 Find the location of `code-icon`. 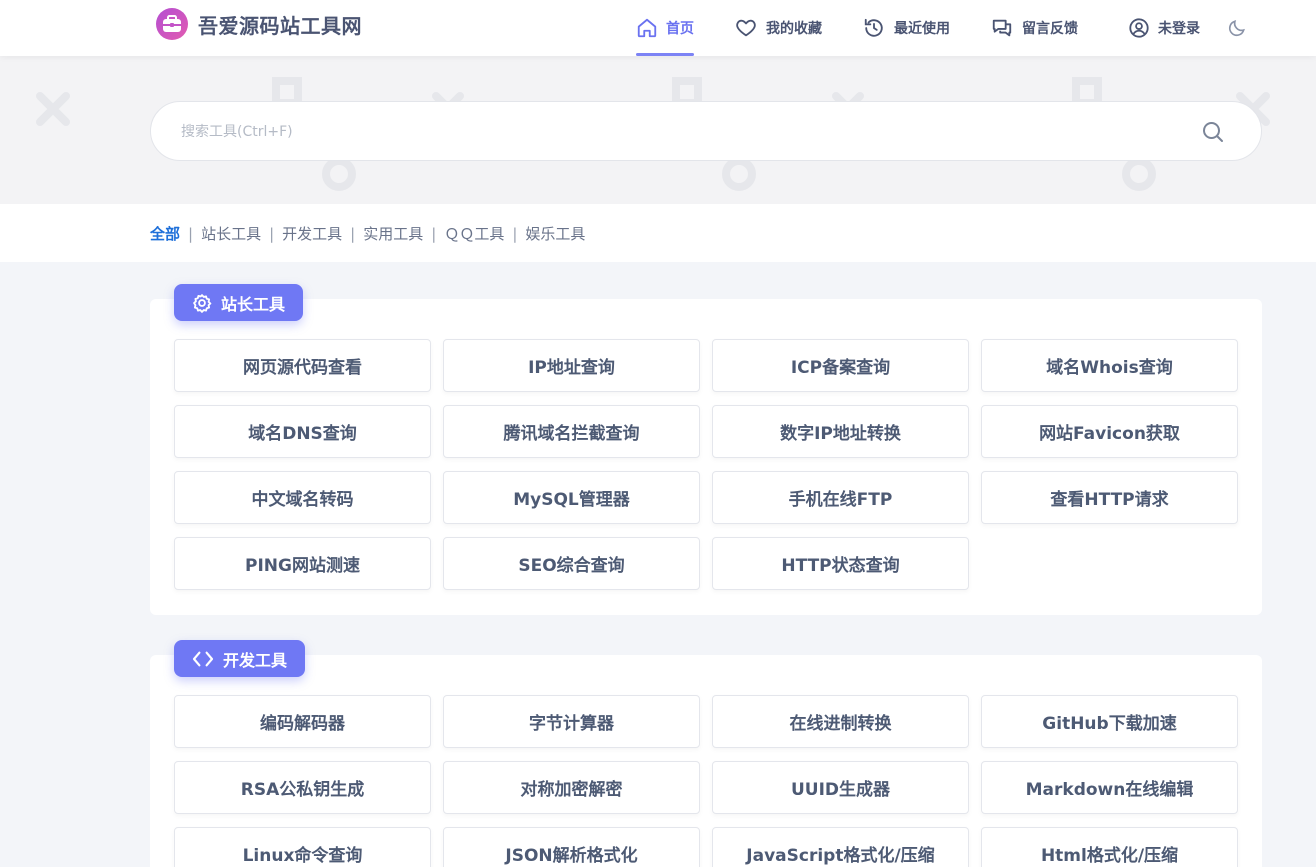

code-icon is located at coordinates (203, 658).